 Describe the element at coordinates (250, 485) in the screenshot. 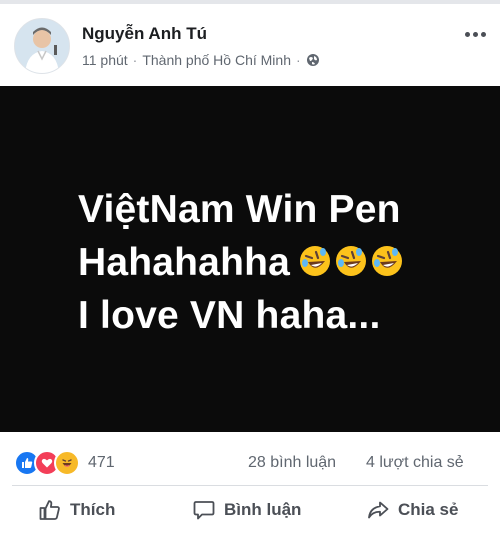

I see `divider` at that location.